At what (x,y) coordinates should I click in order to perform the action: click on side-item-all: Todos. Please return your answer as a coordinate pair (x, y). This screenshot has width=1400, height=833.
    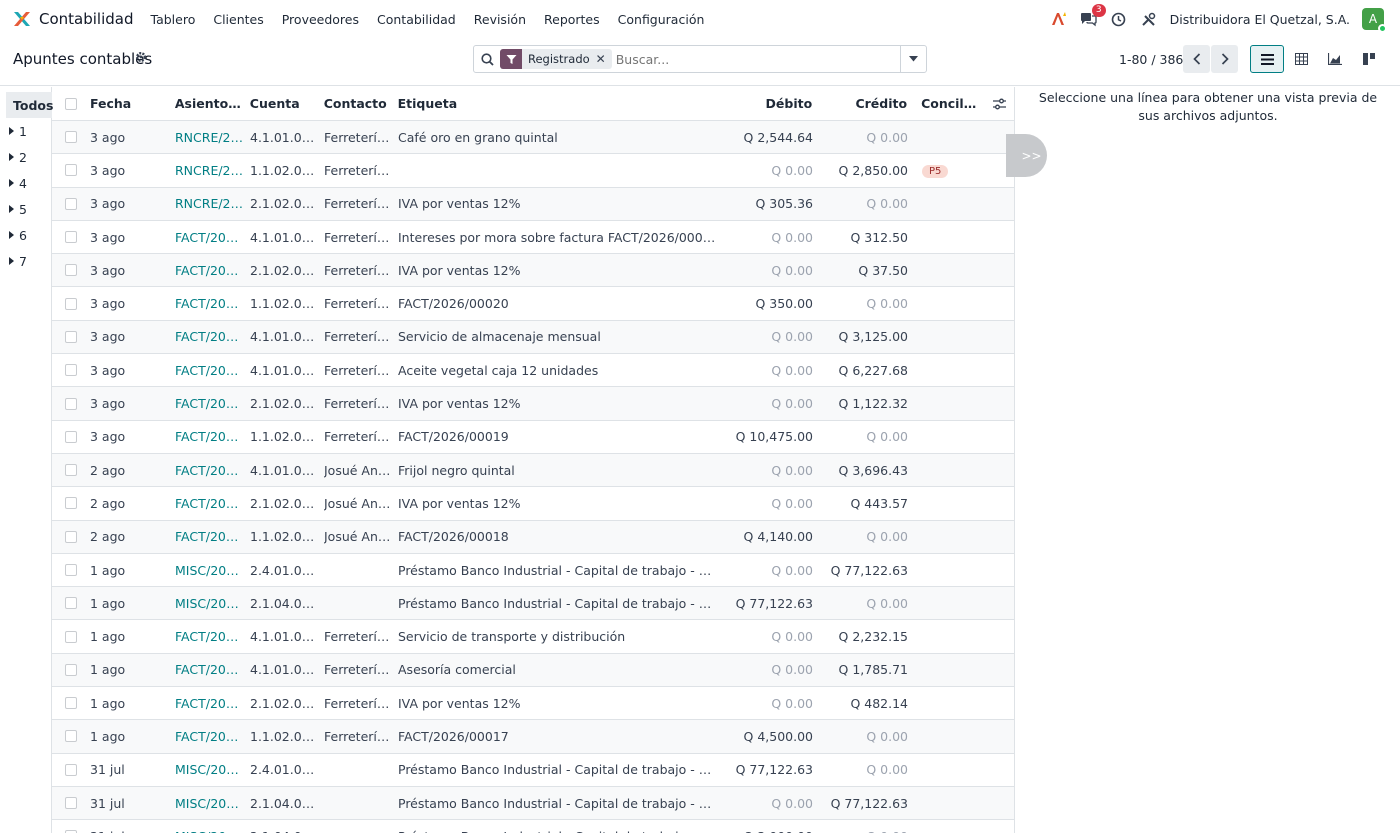
    Looking at the image, I should click on (29, 105).